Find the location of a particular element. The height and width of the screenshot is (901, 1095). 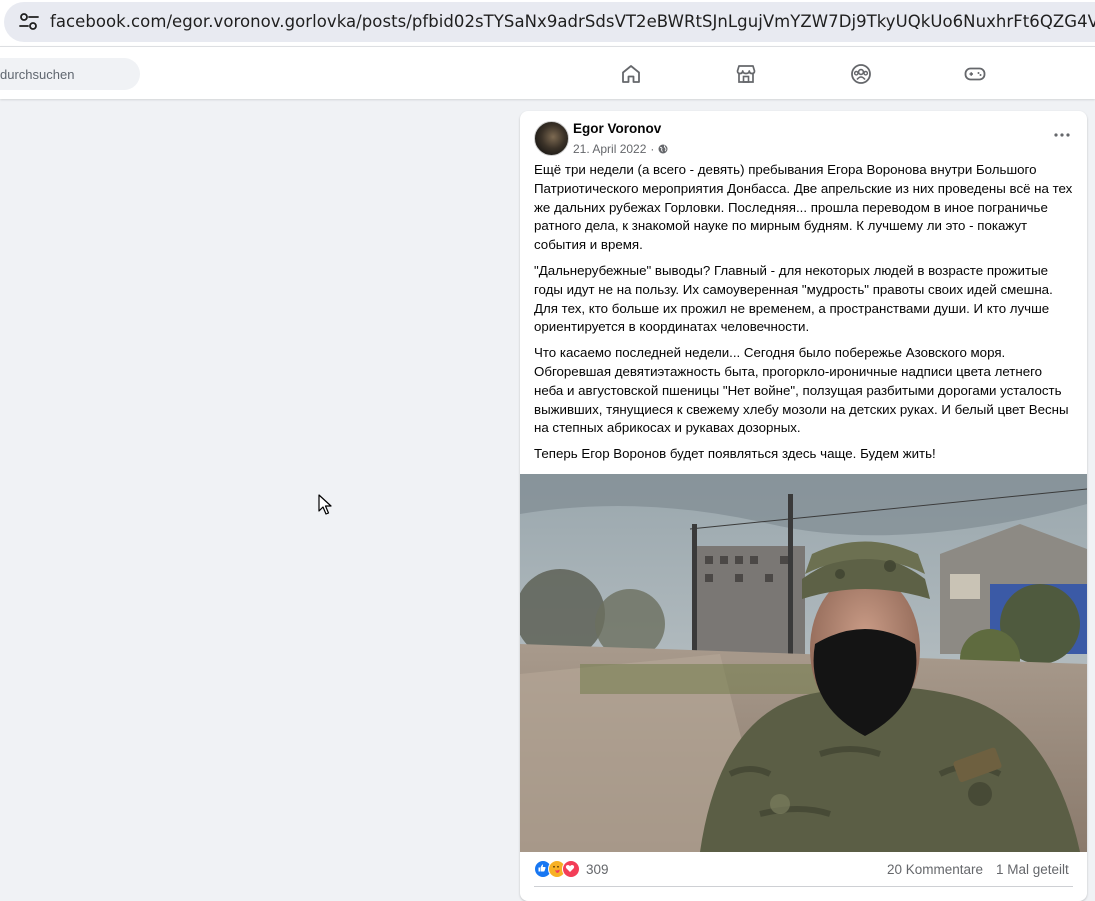

search-input is located at coordinates (65, 74).